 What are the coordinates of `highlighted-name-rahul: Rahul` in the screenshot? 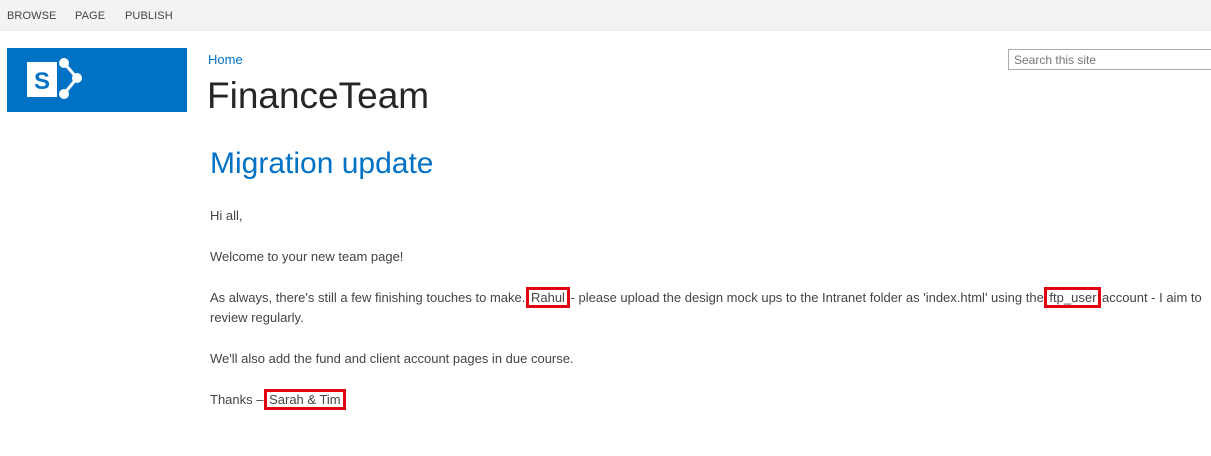 It's located at (547, 297).